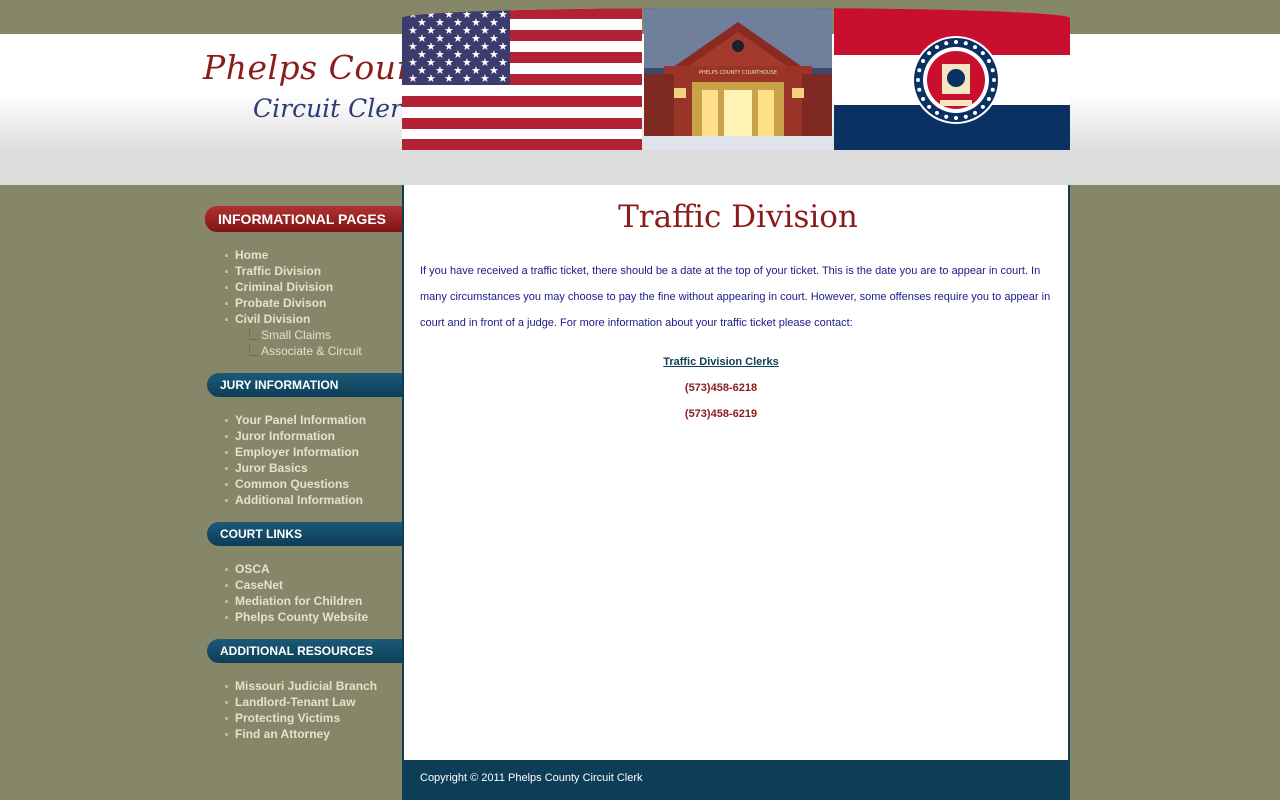 The height and width of the screenshot is (800, 1280). What do you see at coordinates (295, 452) in the screenshot?
I see `nav-item-employer-information: Employer Information` at bounding box center [295, 452].